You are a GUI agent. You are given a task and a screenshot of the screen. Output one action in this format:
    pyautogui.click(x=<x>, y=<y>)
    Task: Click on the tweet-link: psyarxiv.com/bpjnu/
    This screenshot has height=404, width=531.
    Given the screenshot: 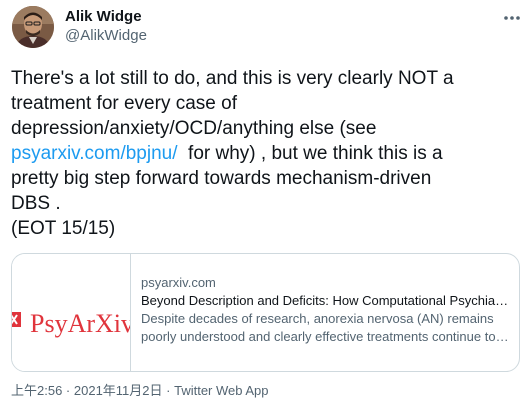 What is the action you would take?
    pyautogui.click(x=94, y=153)
    